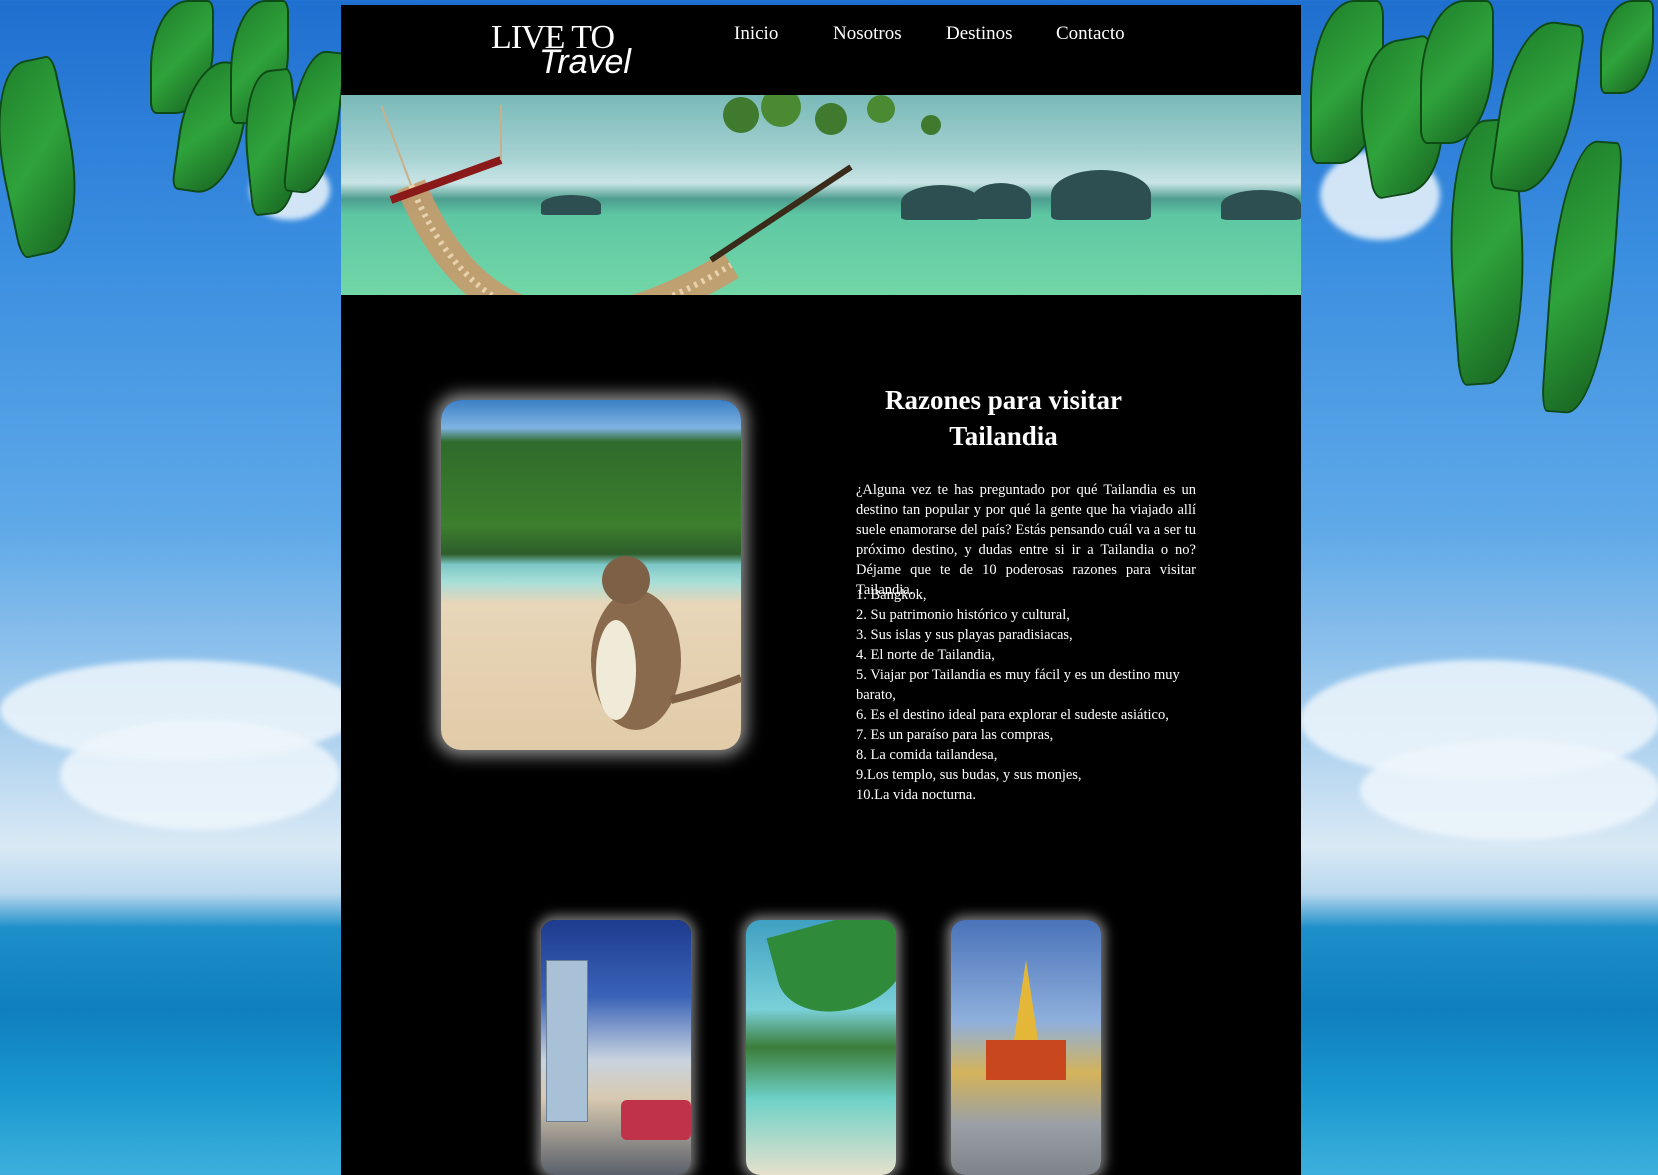 This screenshot has height=1175, width=1658. What do you see at coordinates (585, 62) in the screenshot?
I see `logo-line-2: Travel` at bounding box center [585, 62].